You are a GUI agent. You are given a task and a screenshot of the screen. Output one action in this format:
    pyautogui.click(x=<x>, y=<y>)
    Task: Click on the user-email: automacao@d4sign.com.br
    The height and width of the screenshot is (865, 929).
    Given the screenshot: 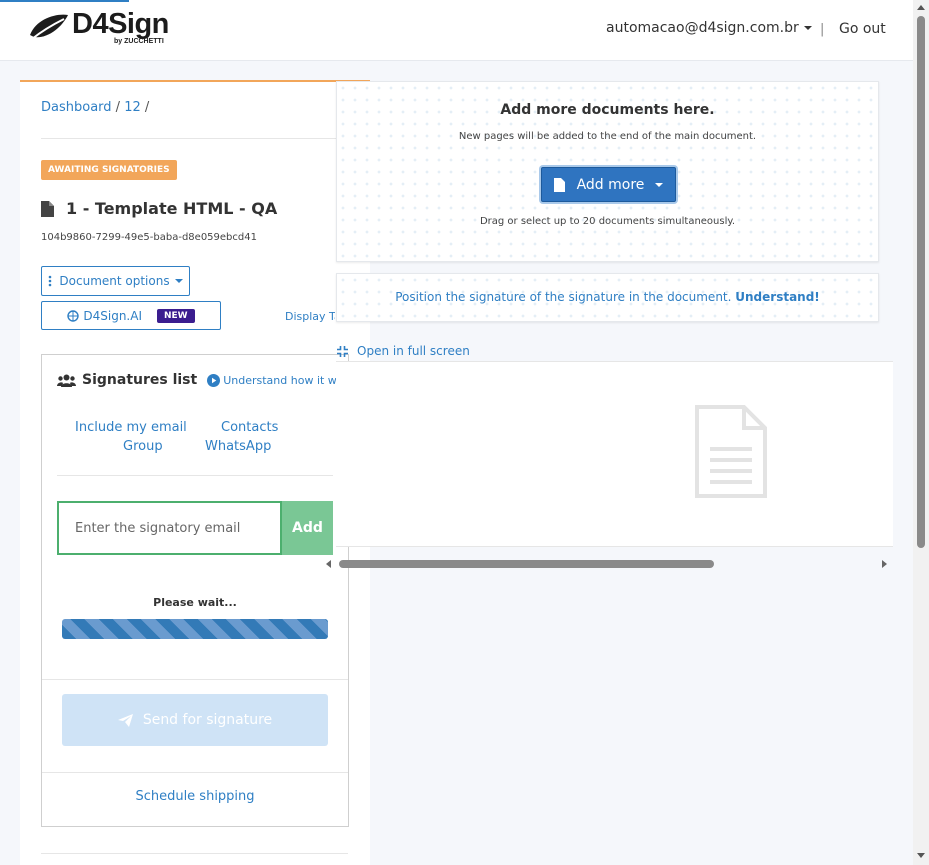 What is the action you would take?
    pyautogui.click(x=702, y=28)
    